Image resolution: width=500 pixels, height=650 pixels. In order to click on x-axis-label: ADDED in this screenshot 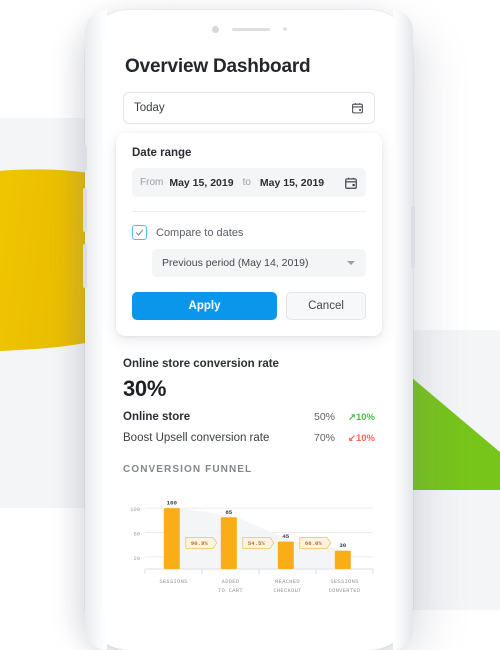, I will do `click(231, 582)`.